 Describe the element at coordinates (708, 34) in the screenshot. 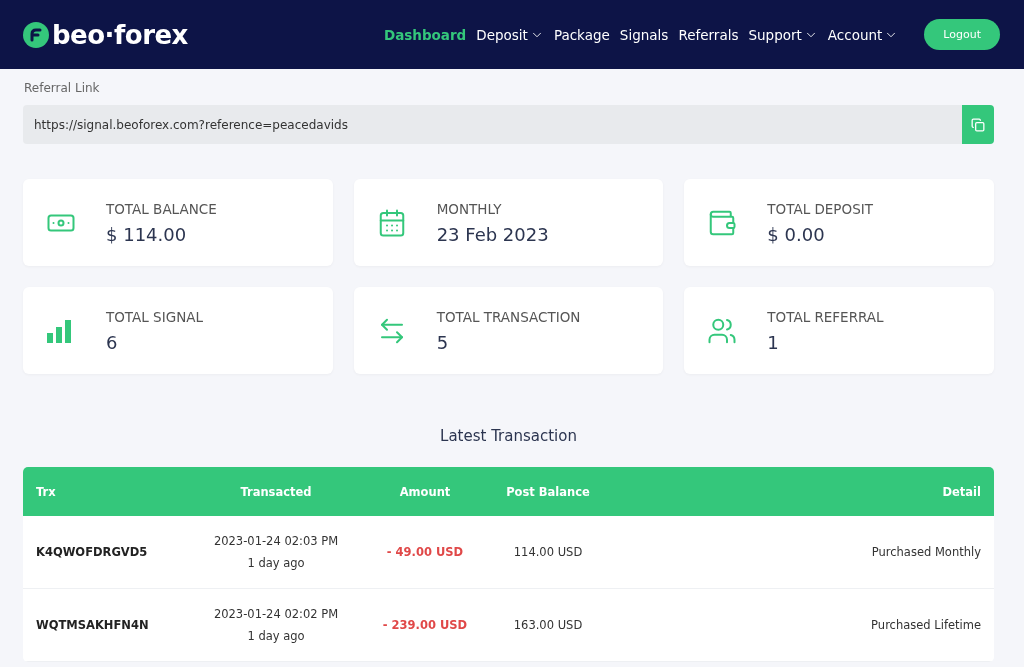

I see `nav-link: Referrals` at that location.